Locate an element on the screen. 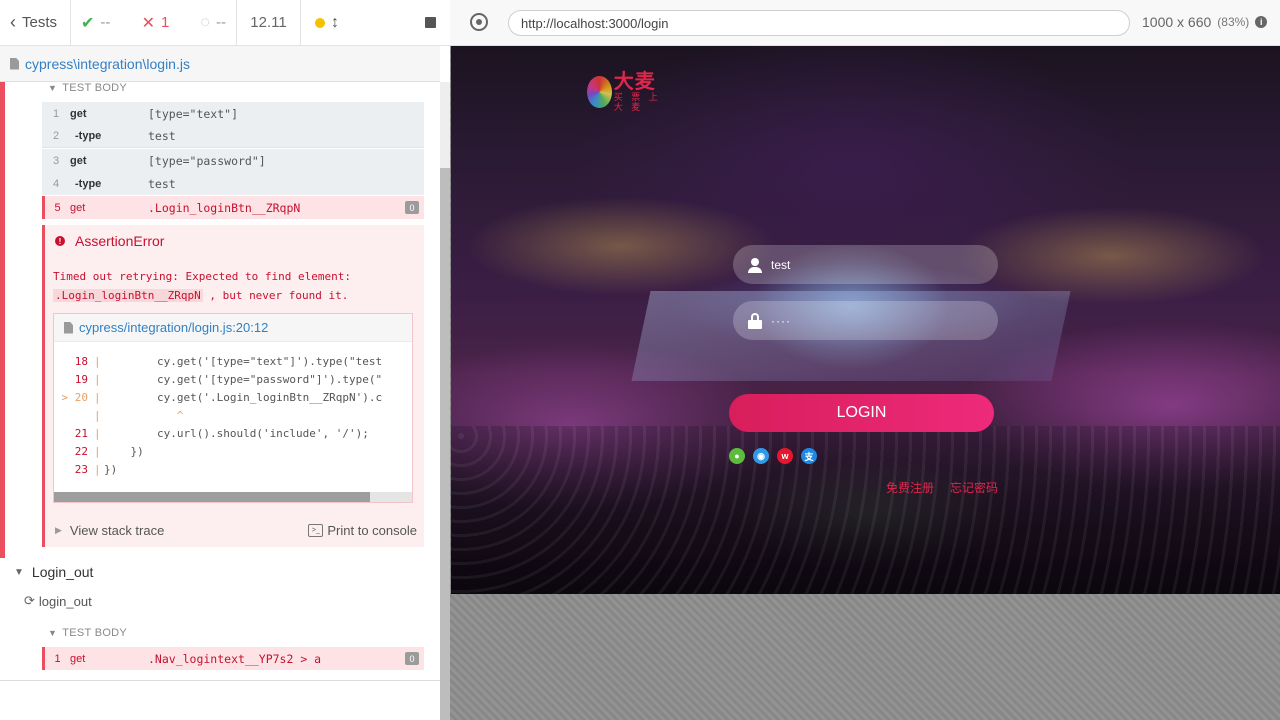 The width and height of the screenshot is (1280, 720). viewport-scale: (83%) is located at coordinates (1233, 22).